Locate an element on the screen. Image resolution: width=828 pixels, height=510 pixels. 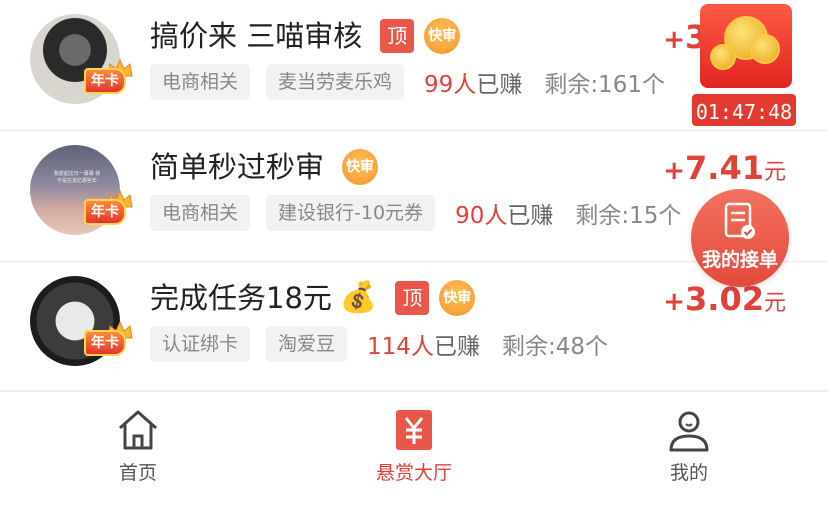
order-document-icon is located at coordinates (739, 220).